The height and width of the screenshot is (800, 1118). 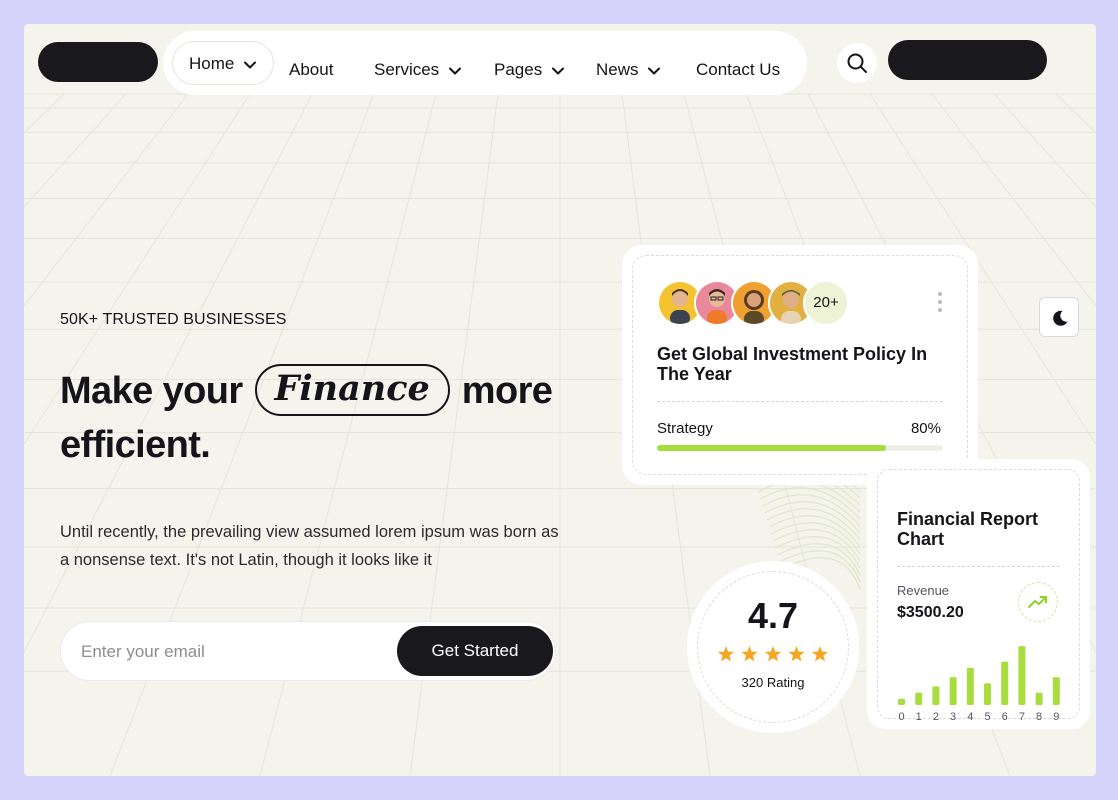 I want to click on trusted-businesses-label: 50K+ TRUSTED BUSINESSES, so click(x=173, y=319).